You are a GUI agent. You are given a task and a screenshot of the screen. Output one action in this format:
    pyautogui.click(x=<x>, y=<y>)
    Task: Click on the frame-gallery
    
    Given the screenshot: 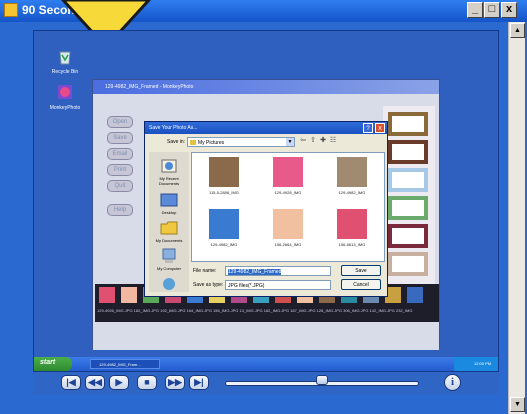 What is the action you would take?
    pyautogui.click(x=409, y=195)
    